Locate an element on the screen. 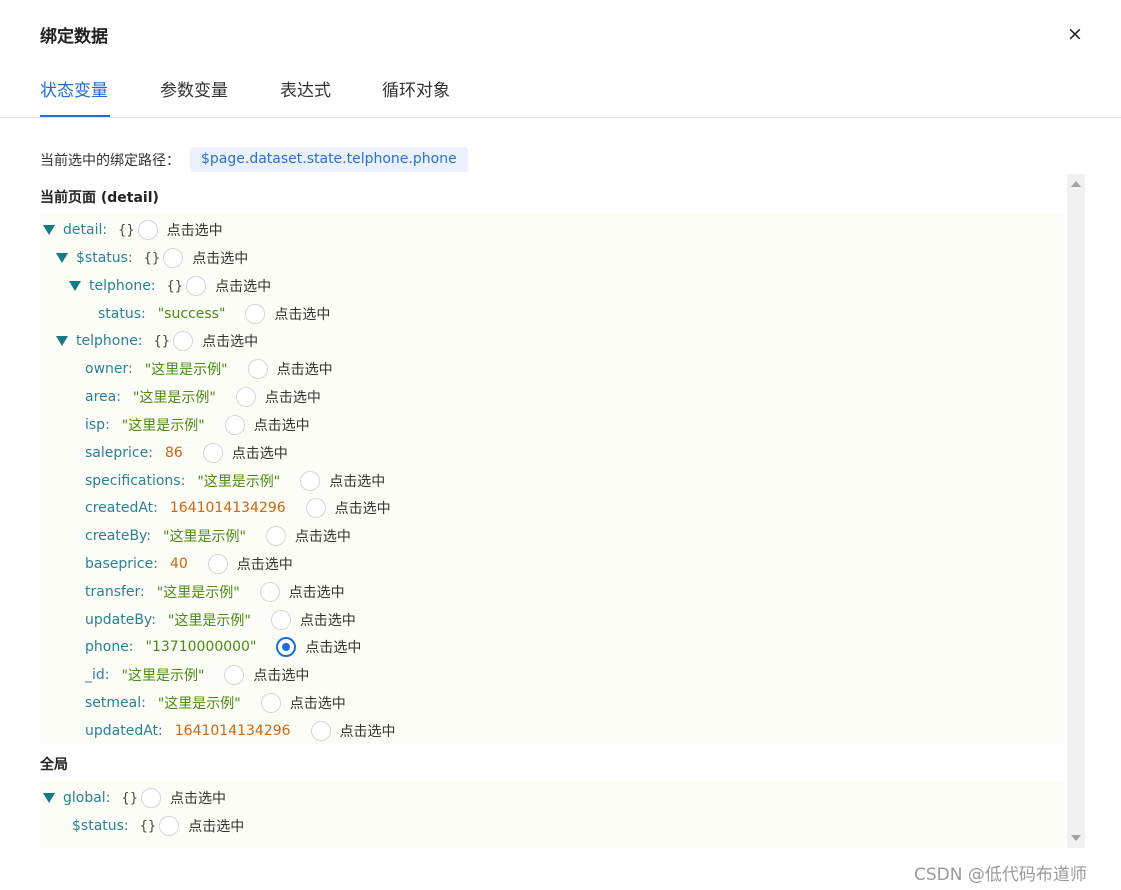 This screenshot has width=1121, height=890. active-tab-indicator is located at coordinates (75, 116).